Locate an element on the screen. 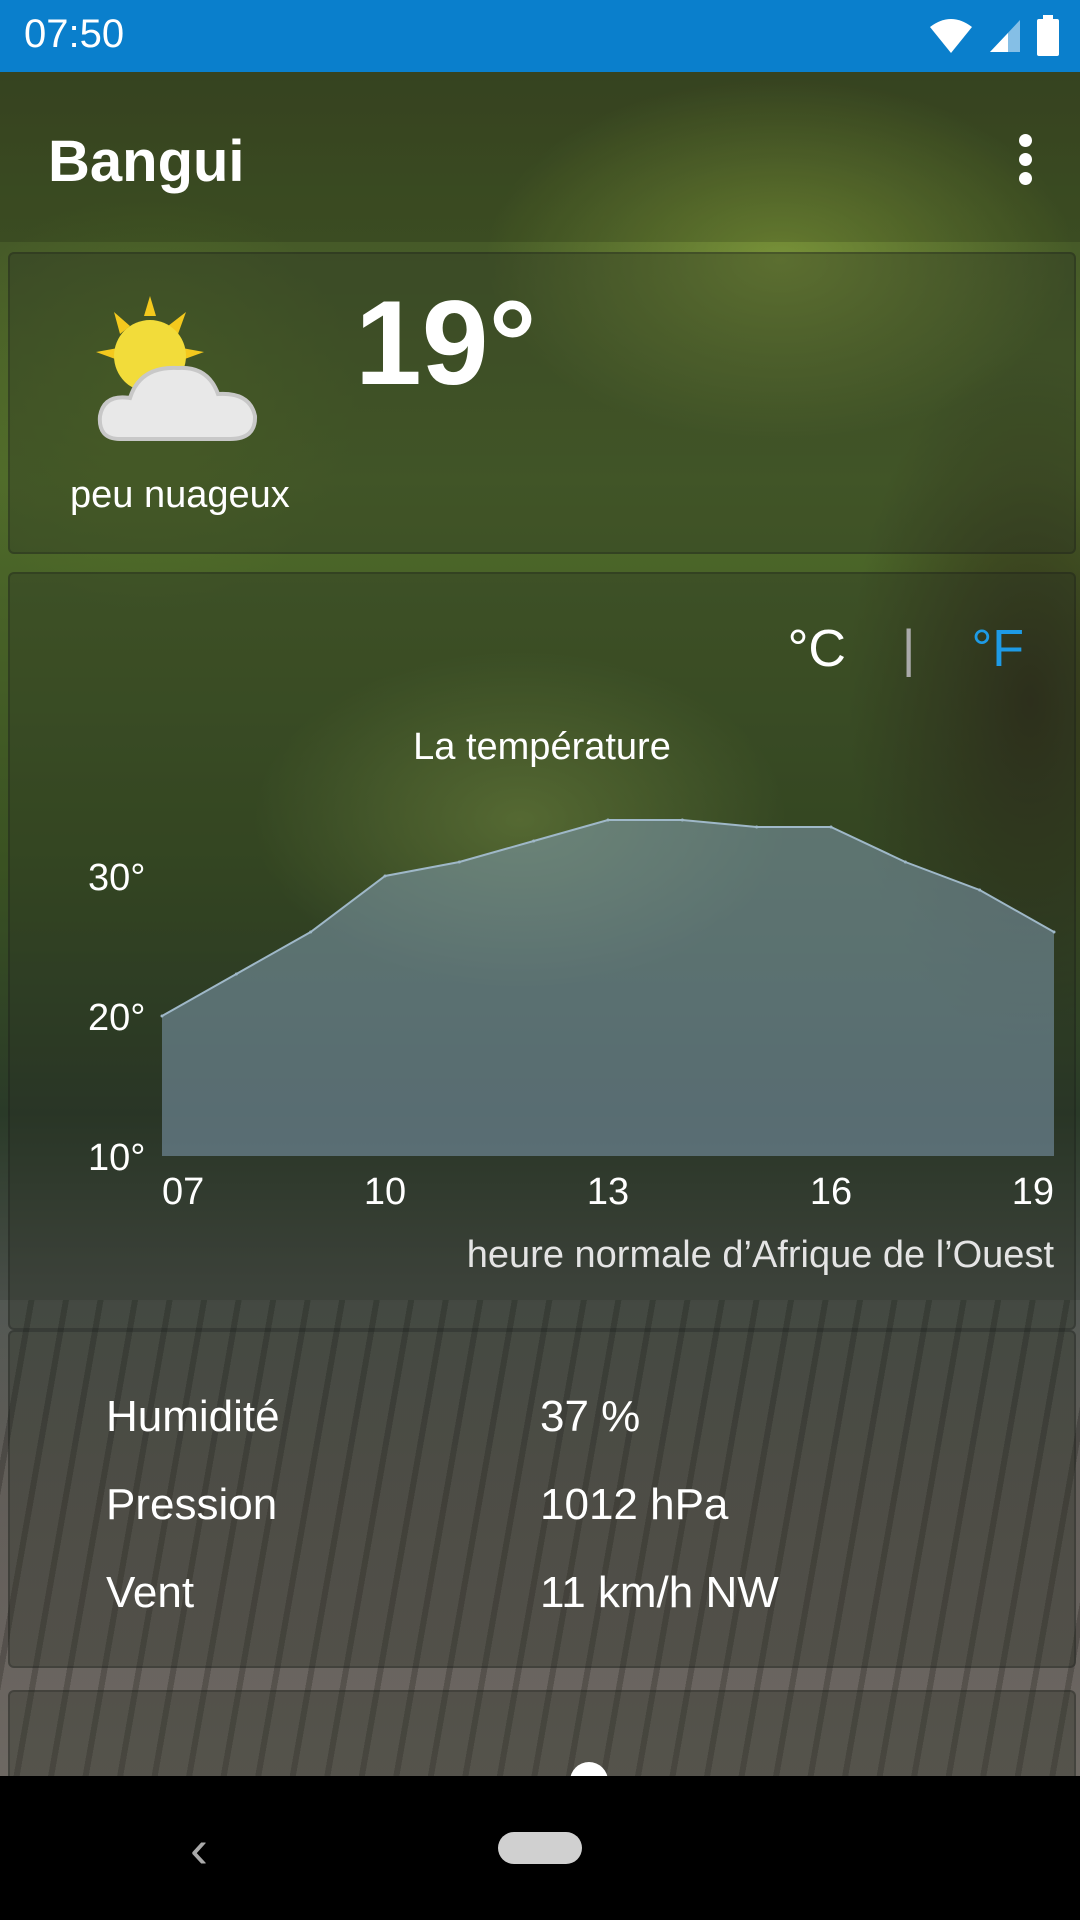 The image size is (1080, 1920). navigation-bar: ‹ is located at coordinates (540, 1848).